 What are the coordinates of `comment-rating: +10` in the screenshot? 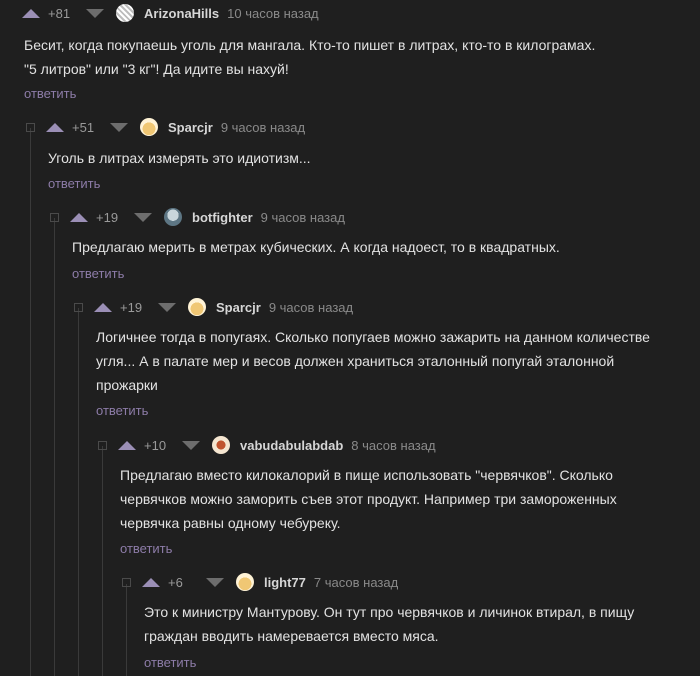 It's located at (155, 445).